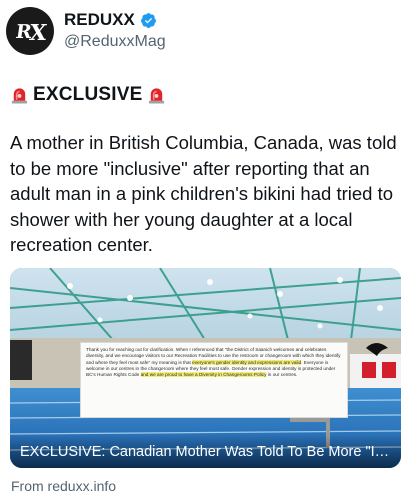  What do you see at coordinates (63, 486) in the screenshot?
I see `source-link: From reduxx.info` at bounding box center [63, 486].